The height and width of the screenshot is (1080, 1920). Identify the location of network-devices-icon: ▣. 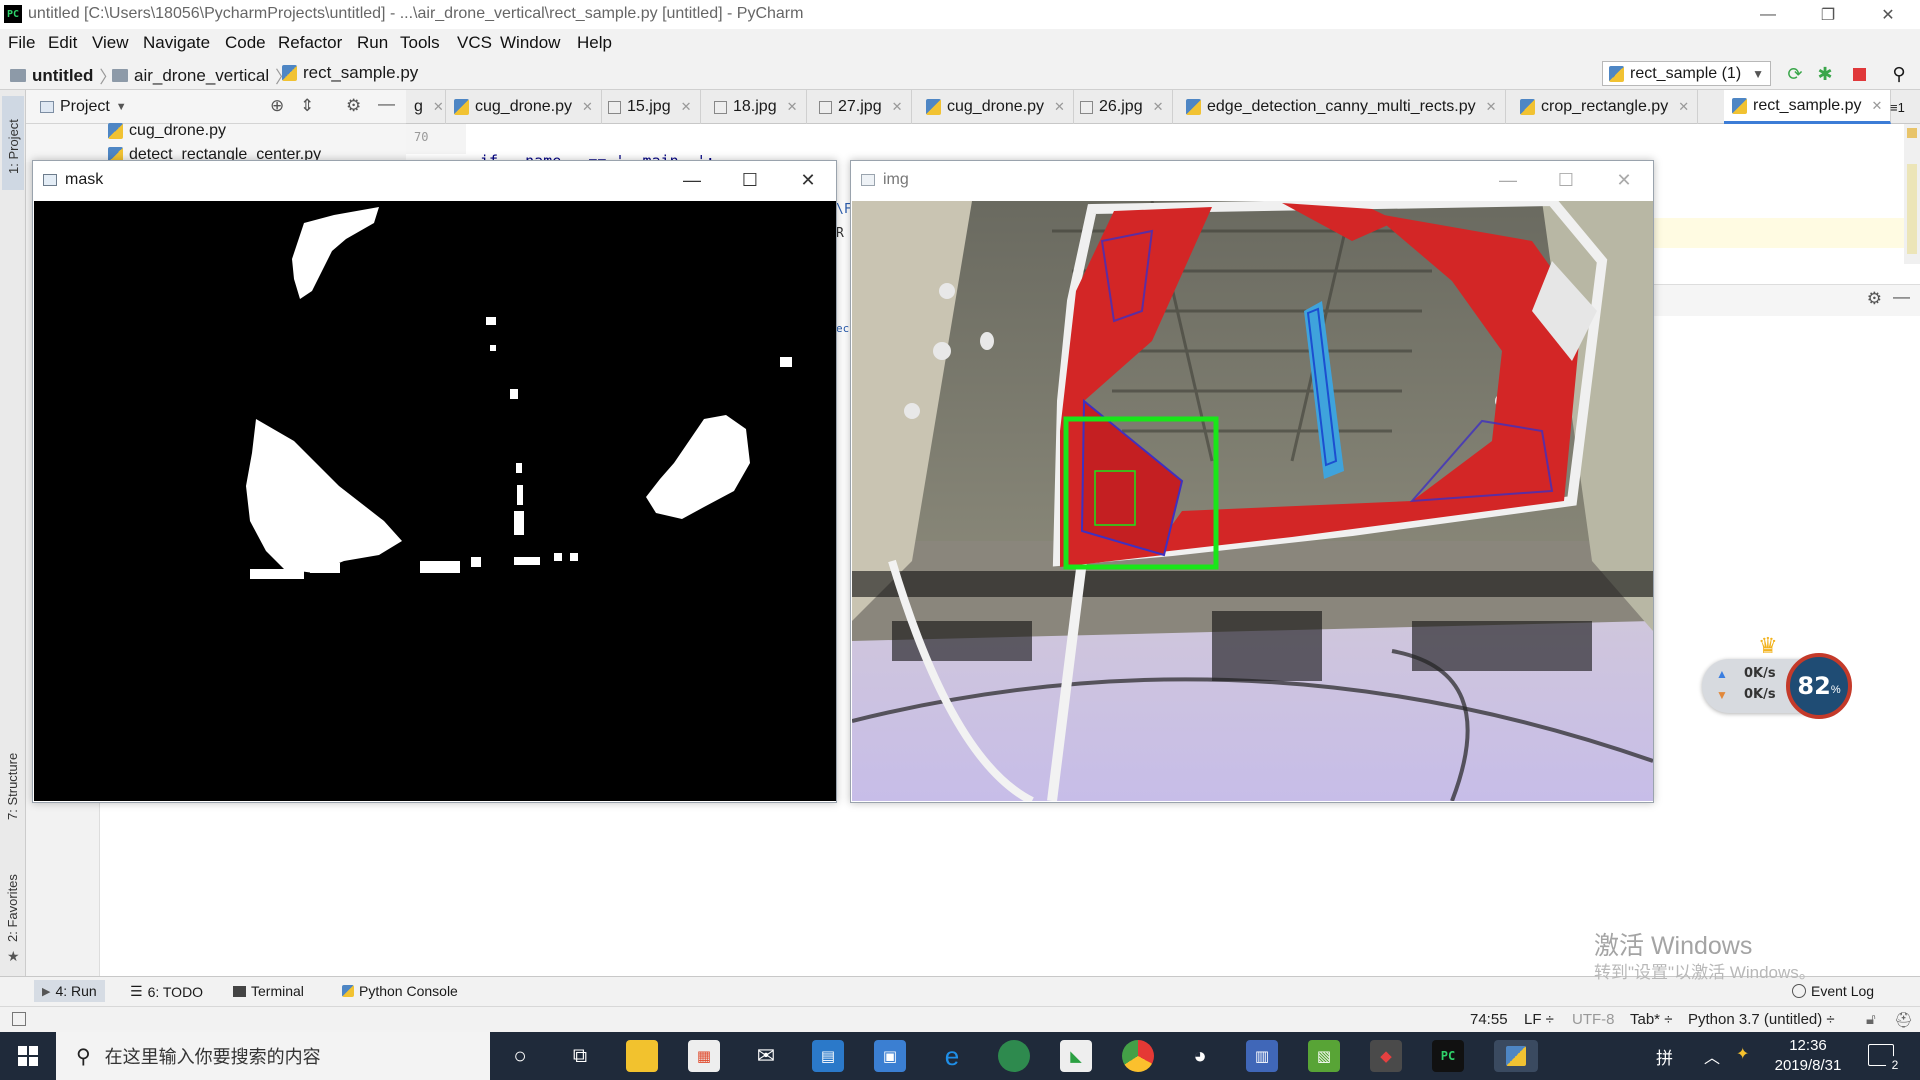
(890, 1056).